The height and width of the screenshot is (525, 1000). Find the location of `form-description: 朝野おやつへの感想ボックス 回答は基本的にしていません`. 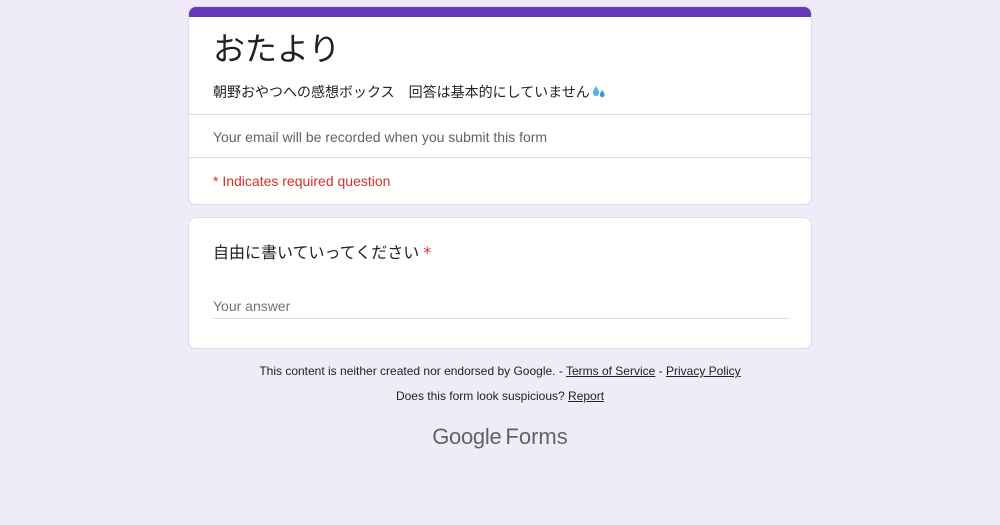

form-description: 朝野おやつへの感想ボックス 回答は基本的にしていません is located at coordinates (409, 93).